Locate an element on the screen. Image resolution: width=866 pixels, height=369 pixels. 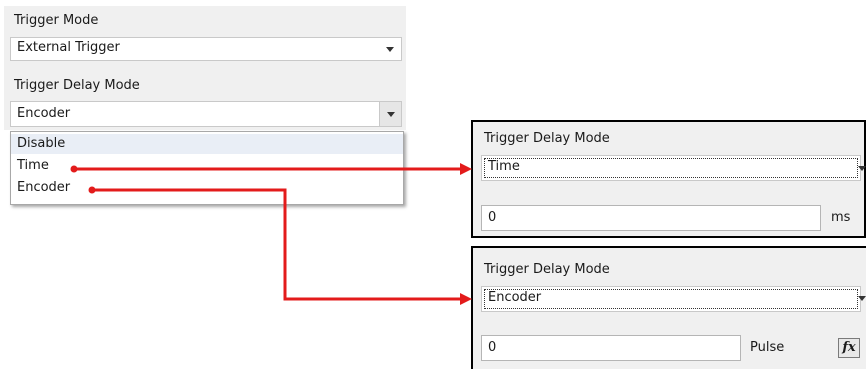
time-mode-panel: Trigger Delay Mode Time 0 ms is located at coordinates (668, 179).